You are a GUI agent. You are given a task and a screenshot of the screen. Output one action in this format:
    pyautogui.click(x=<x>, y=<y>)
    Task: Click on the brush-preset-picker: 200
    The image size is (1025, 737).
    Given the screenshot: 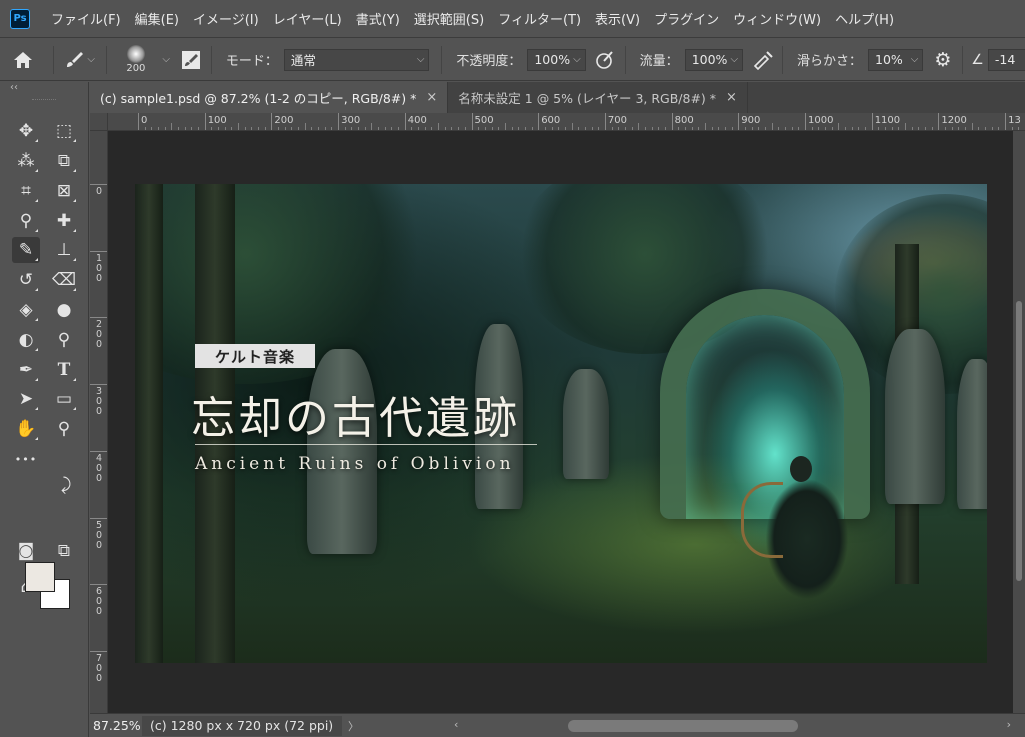 What is the action you would take?
    pyautogui.click(x=135, y=60)
    